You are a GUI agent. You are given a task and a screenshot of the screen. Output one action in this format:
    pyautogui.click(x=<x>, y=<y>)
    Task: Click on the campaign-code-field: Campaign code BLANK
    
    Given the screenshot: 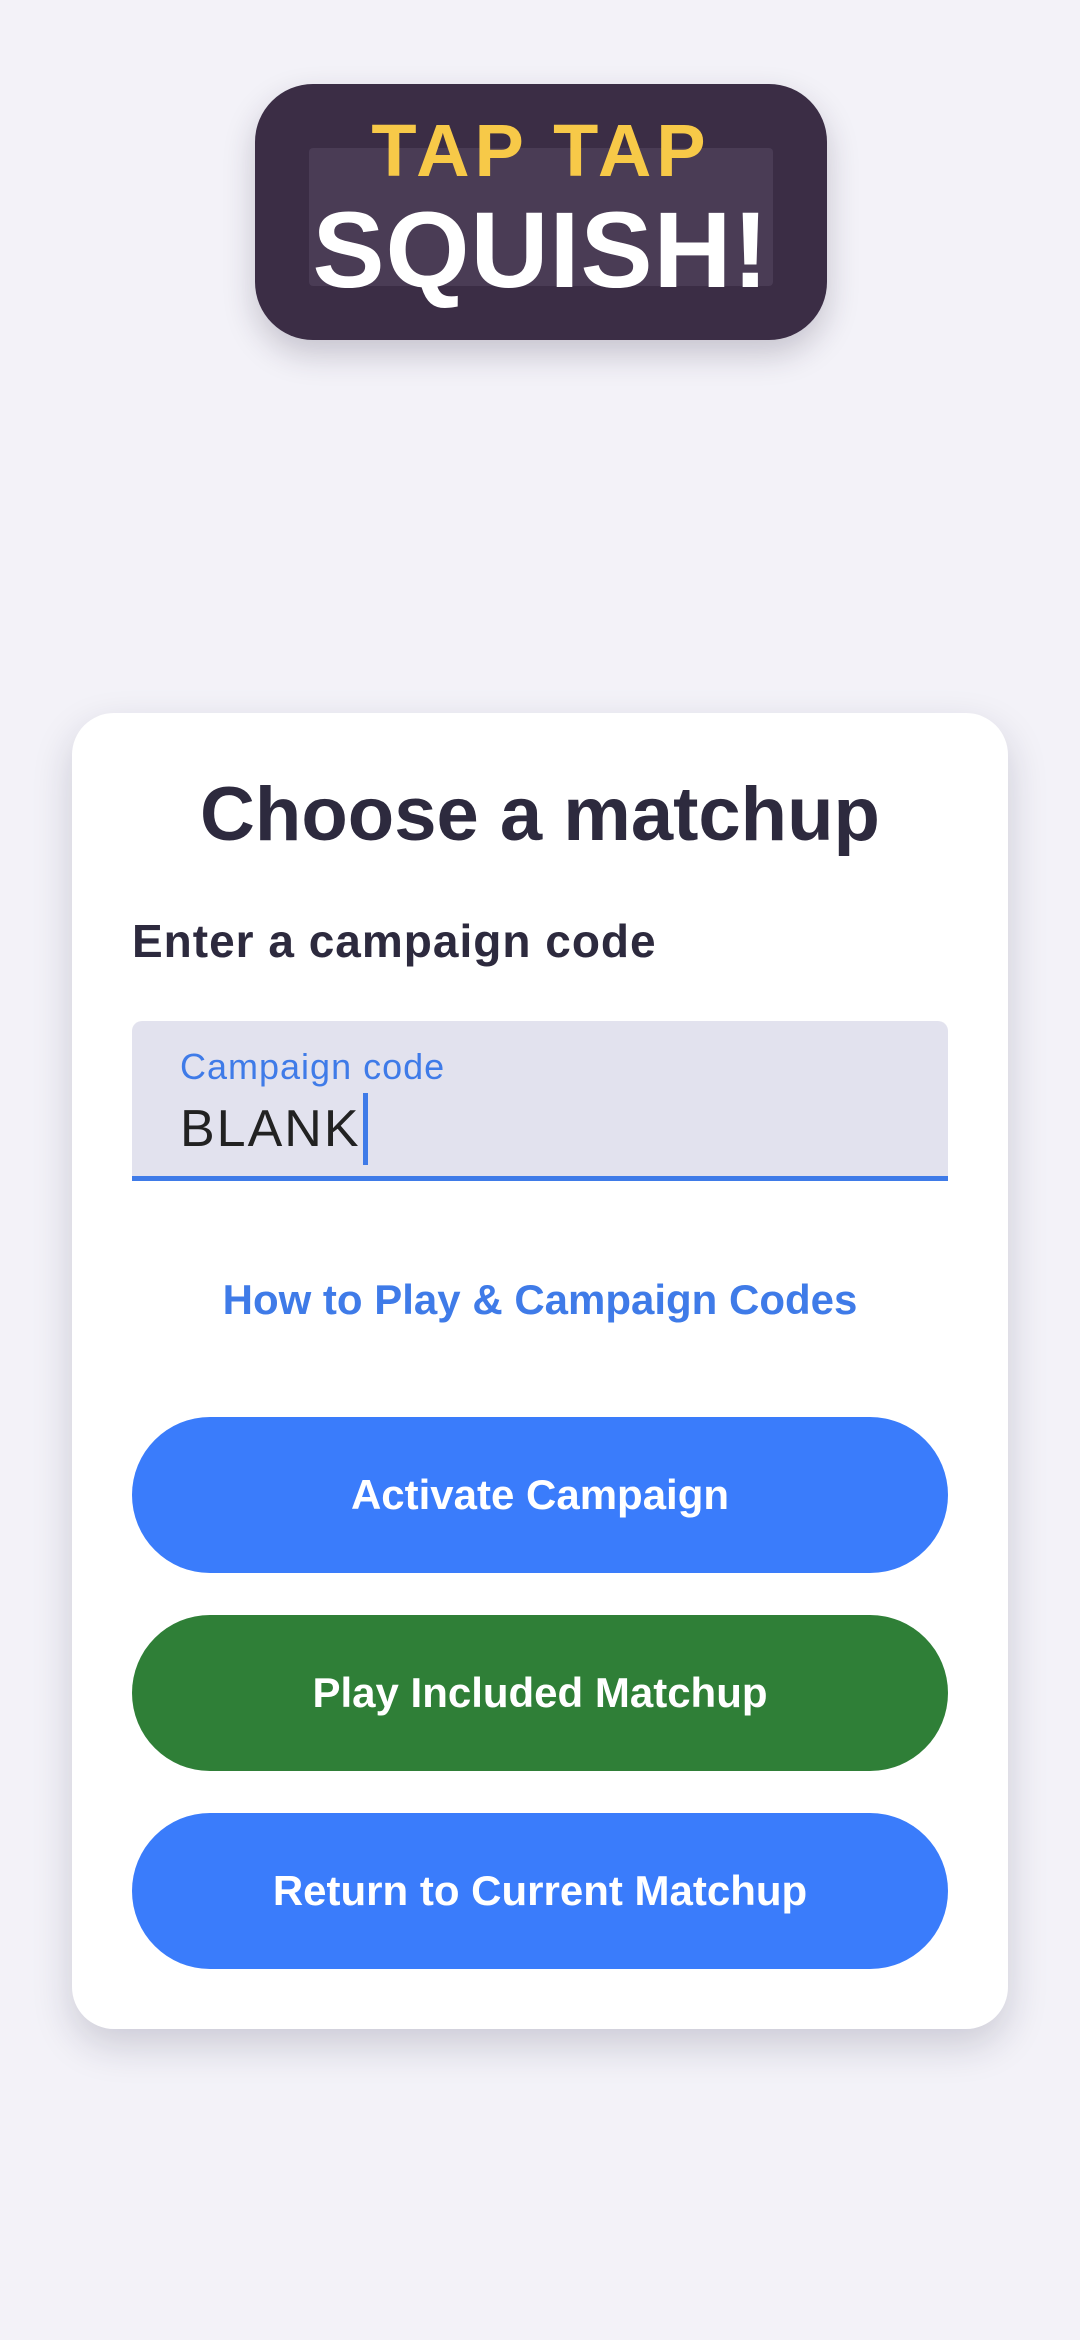 What is the action you would take?
    pyautogui.click(x=540, y=1101)
    